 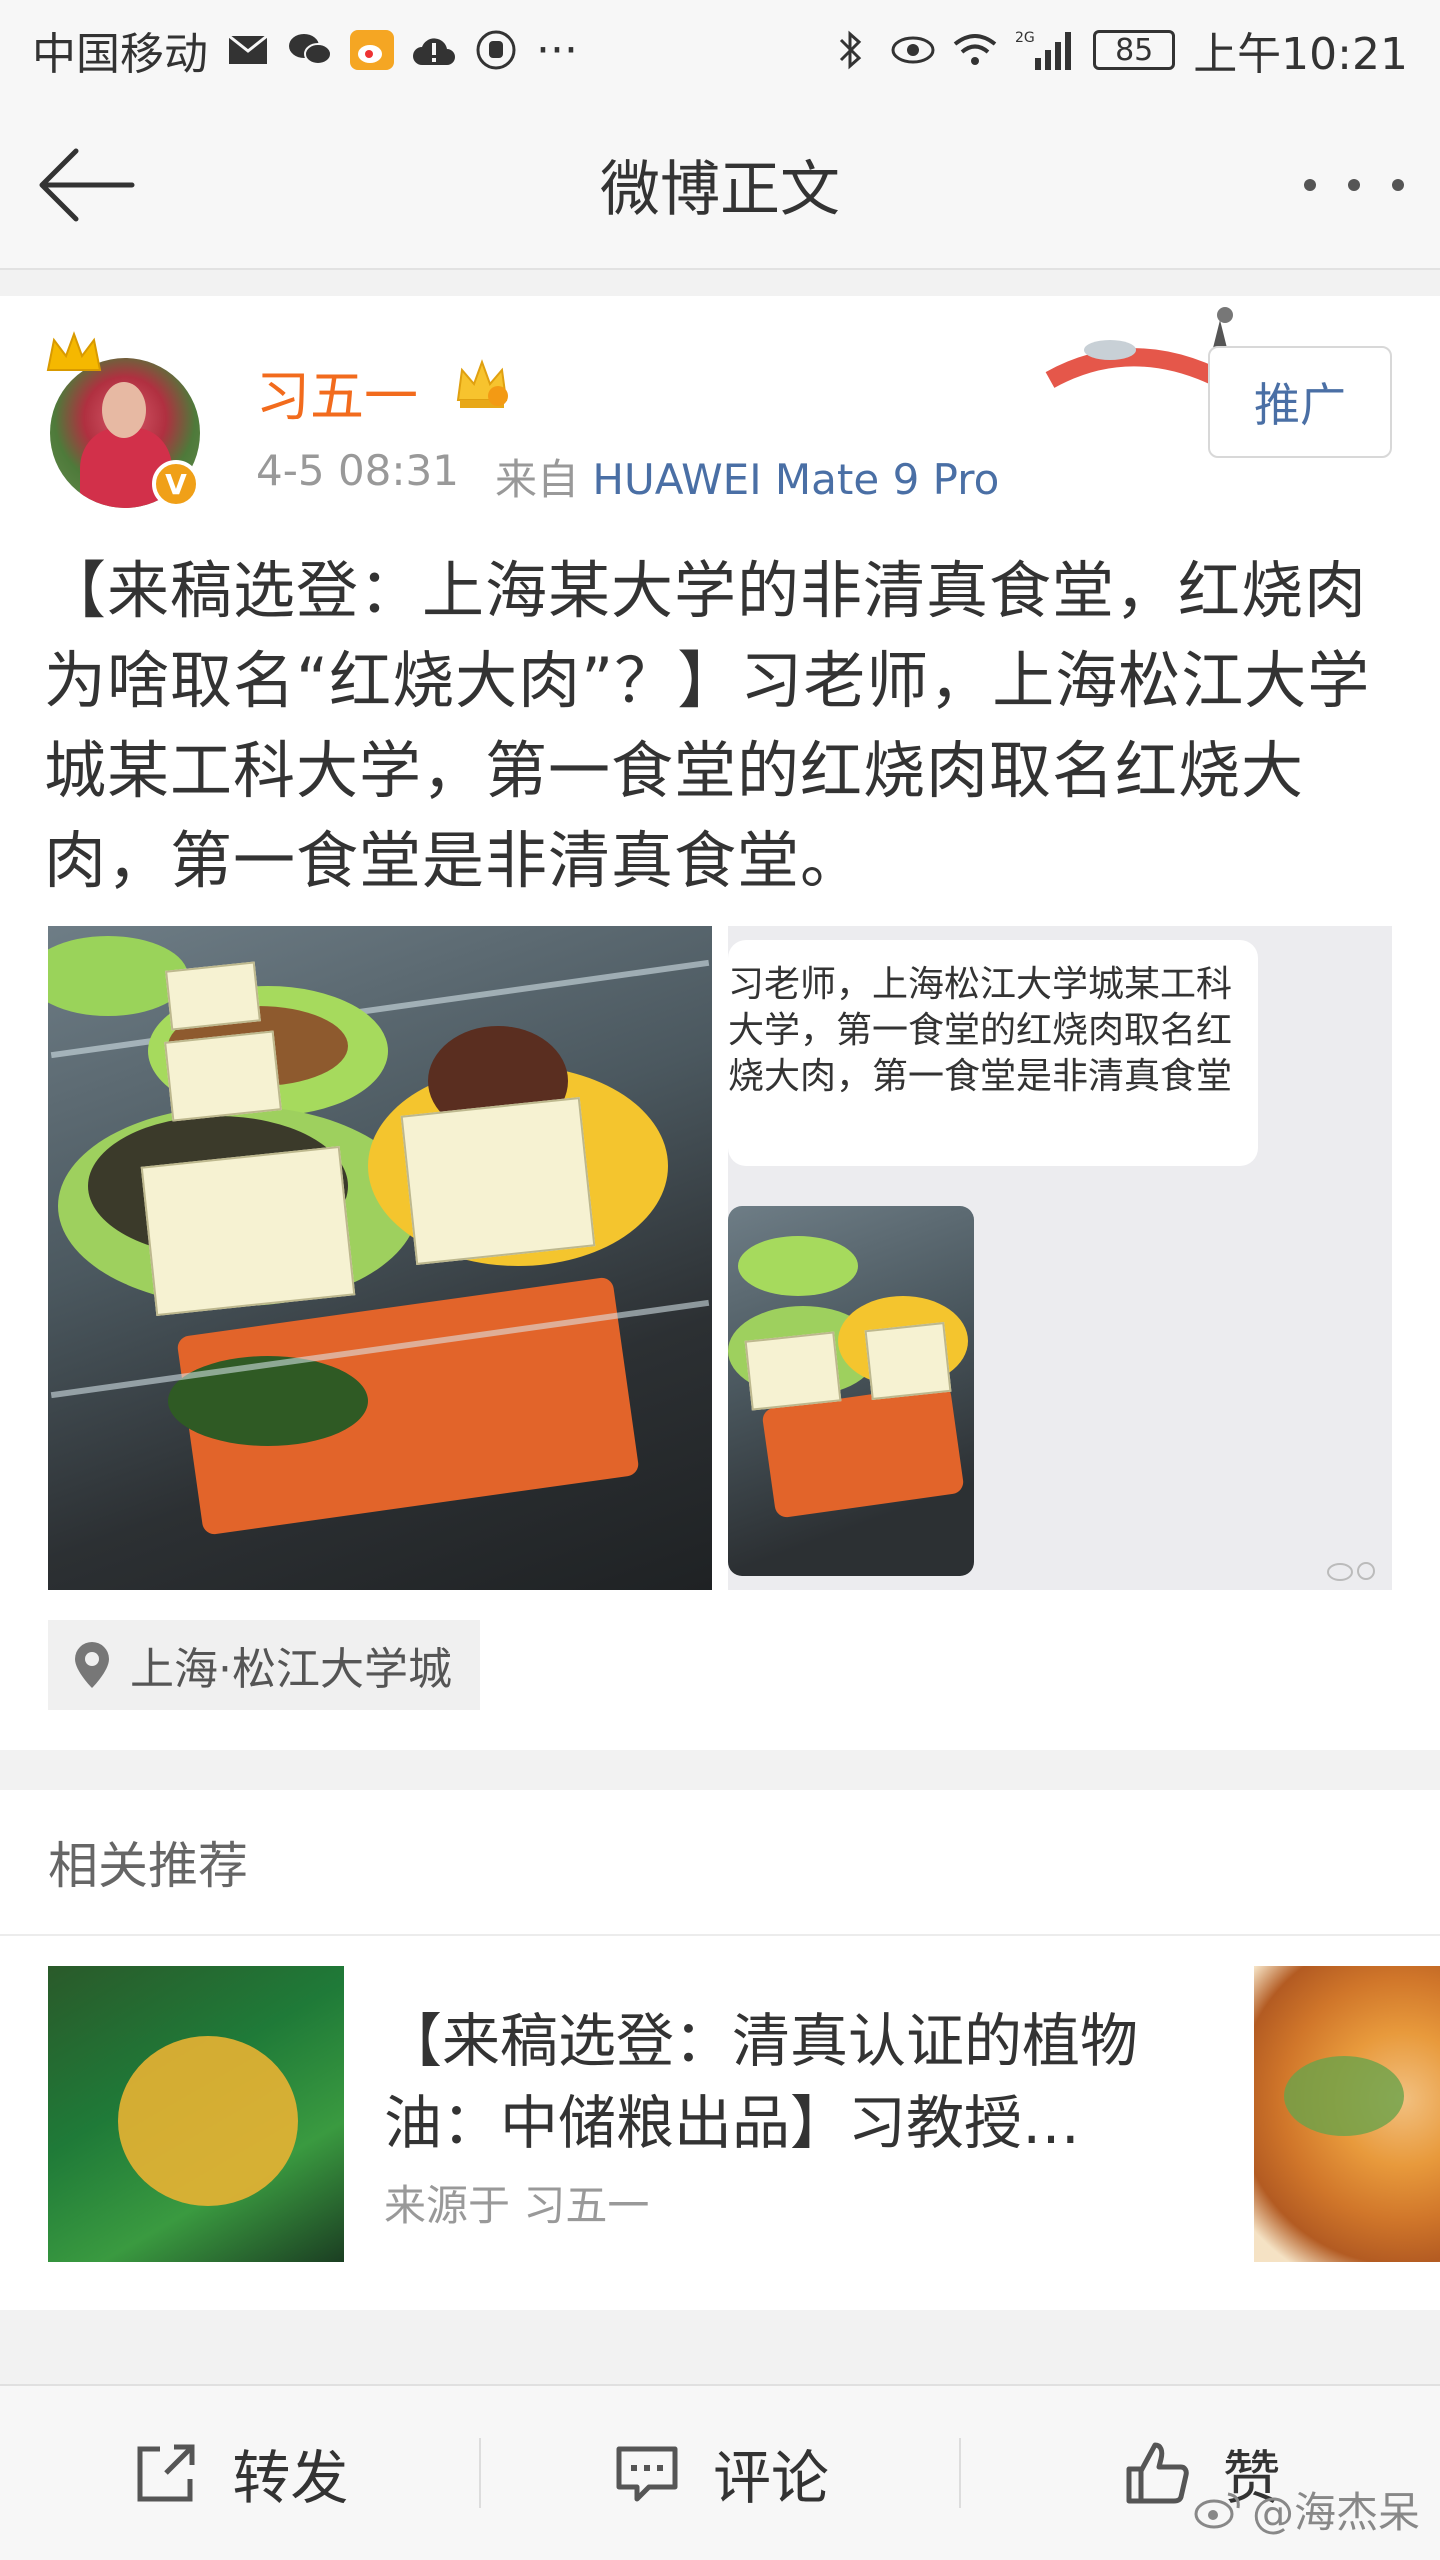 What do you see at coordinates (975, 50) in the screenshot?
I see `wifi-icon` at bounding box center [975, 50].